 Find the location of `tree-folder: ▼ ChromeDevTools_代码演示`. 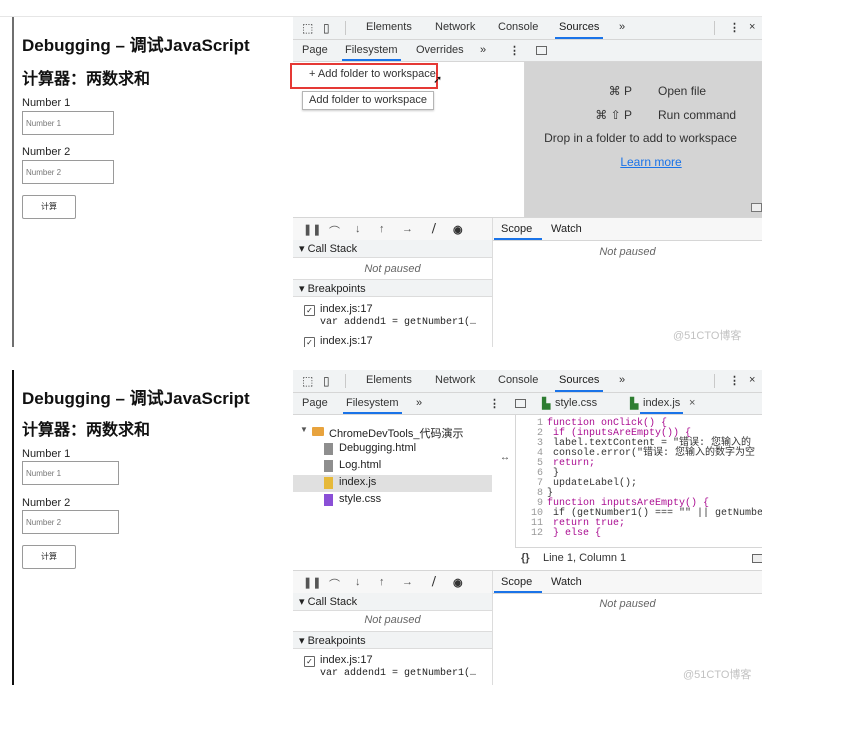

tree-folder: ▼ ChromeDevTools_代码演示 is located at coordinates (392, 432).